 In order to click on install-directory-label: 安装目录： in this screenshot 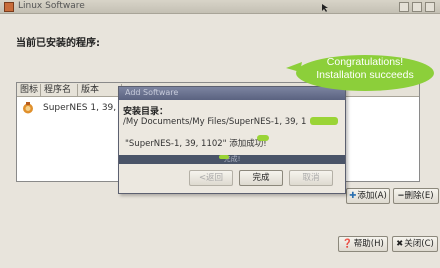, I will do `click(146, 112)`.